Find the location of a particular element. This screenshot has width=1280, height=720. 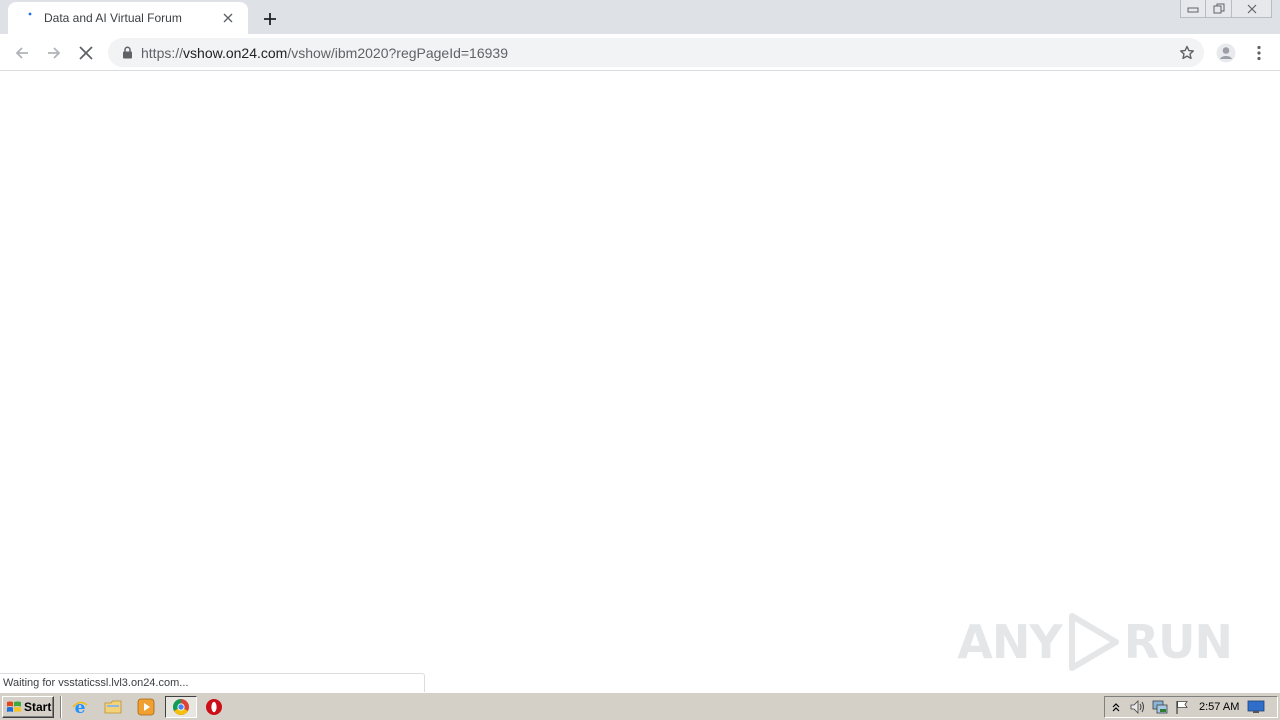

restore-icon is located at coordinates (1218, 8).